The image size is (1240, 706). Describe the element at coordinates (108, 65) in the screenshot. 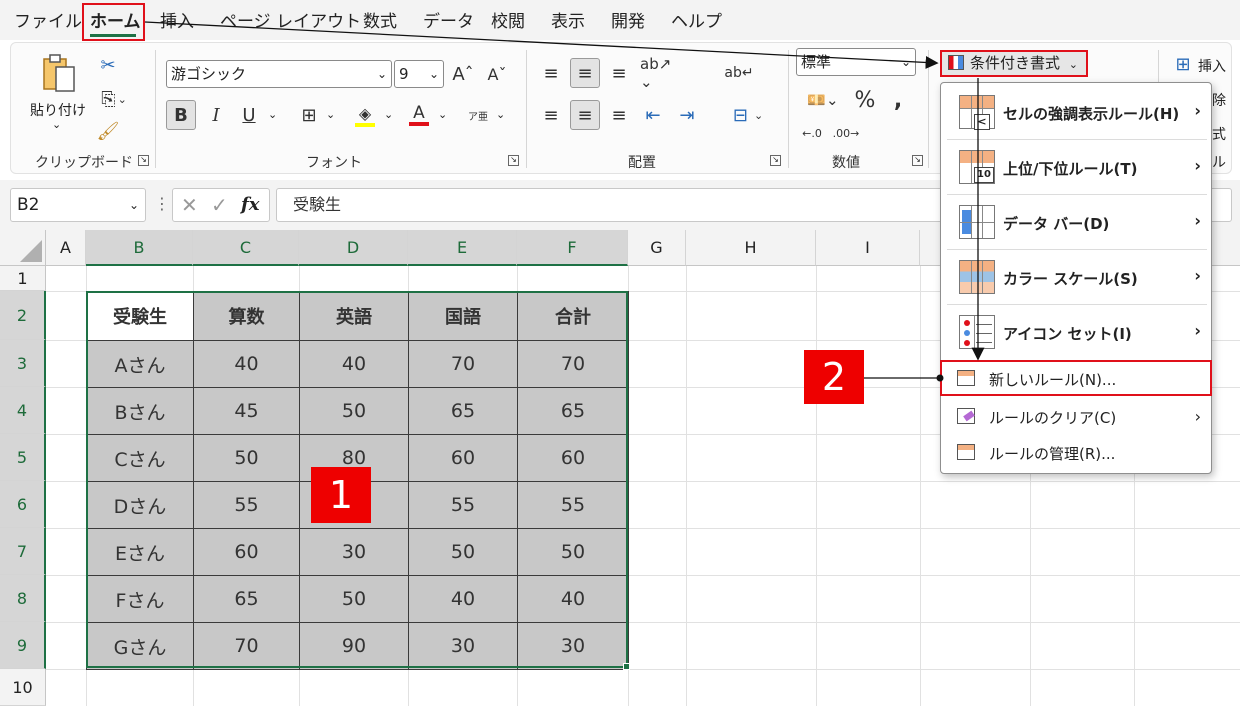

I see `cut-button: ✂` at that location.